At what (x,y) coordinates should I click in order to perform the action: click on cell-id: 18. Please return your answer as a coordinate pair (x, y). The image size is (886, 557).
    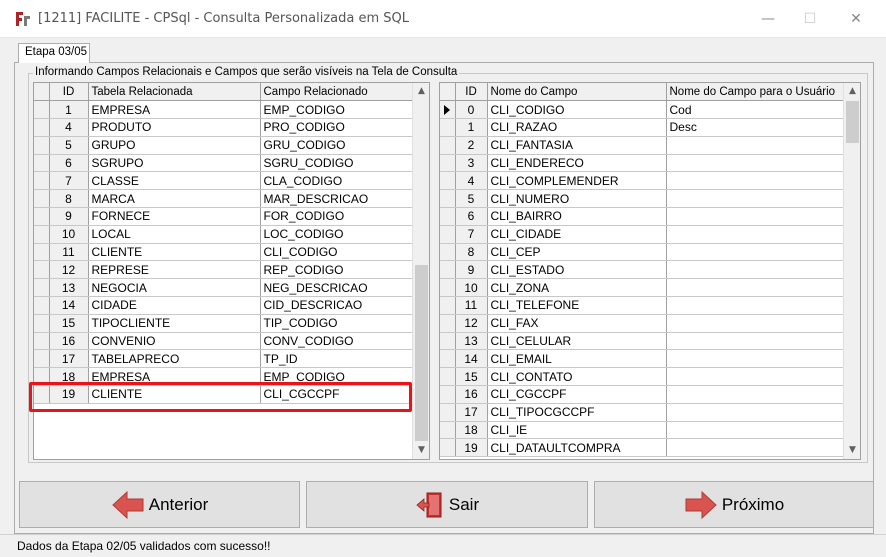
    Looking at the image, I should click on (471, 430).